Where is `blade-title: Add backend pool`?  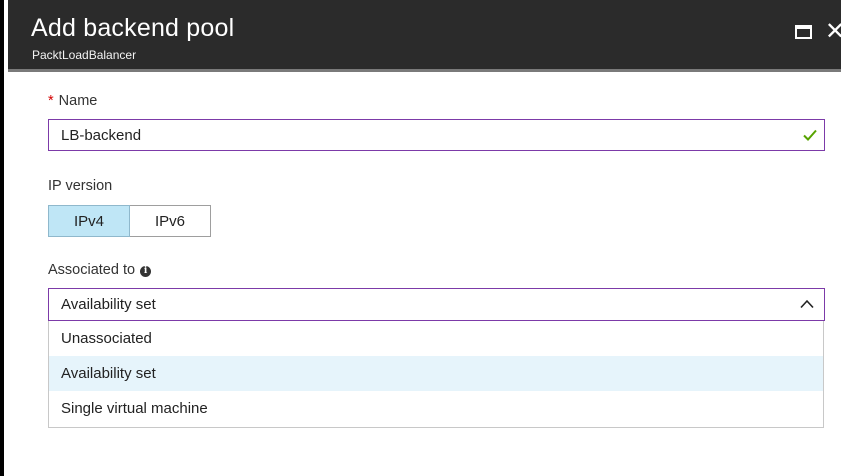 blade-title: Add backend pool is located at coordinates (133, 28).